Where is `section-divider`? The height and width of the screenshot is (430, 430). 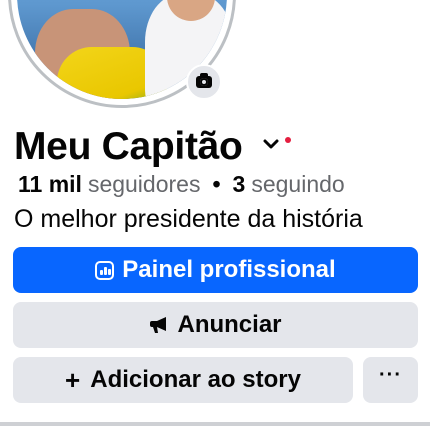 section-divider is located at coordinates (215, 424).